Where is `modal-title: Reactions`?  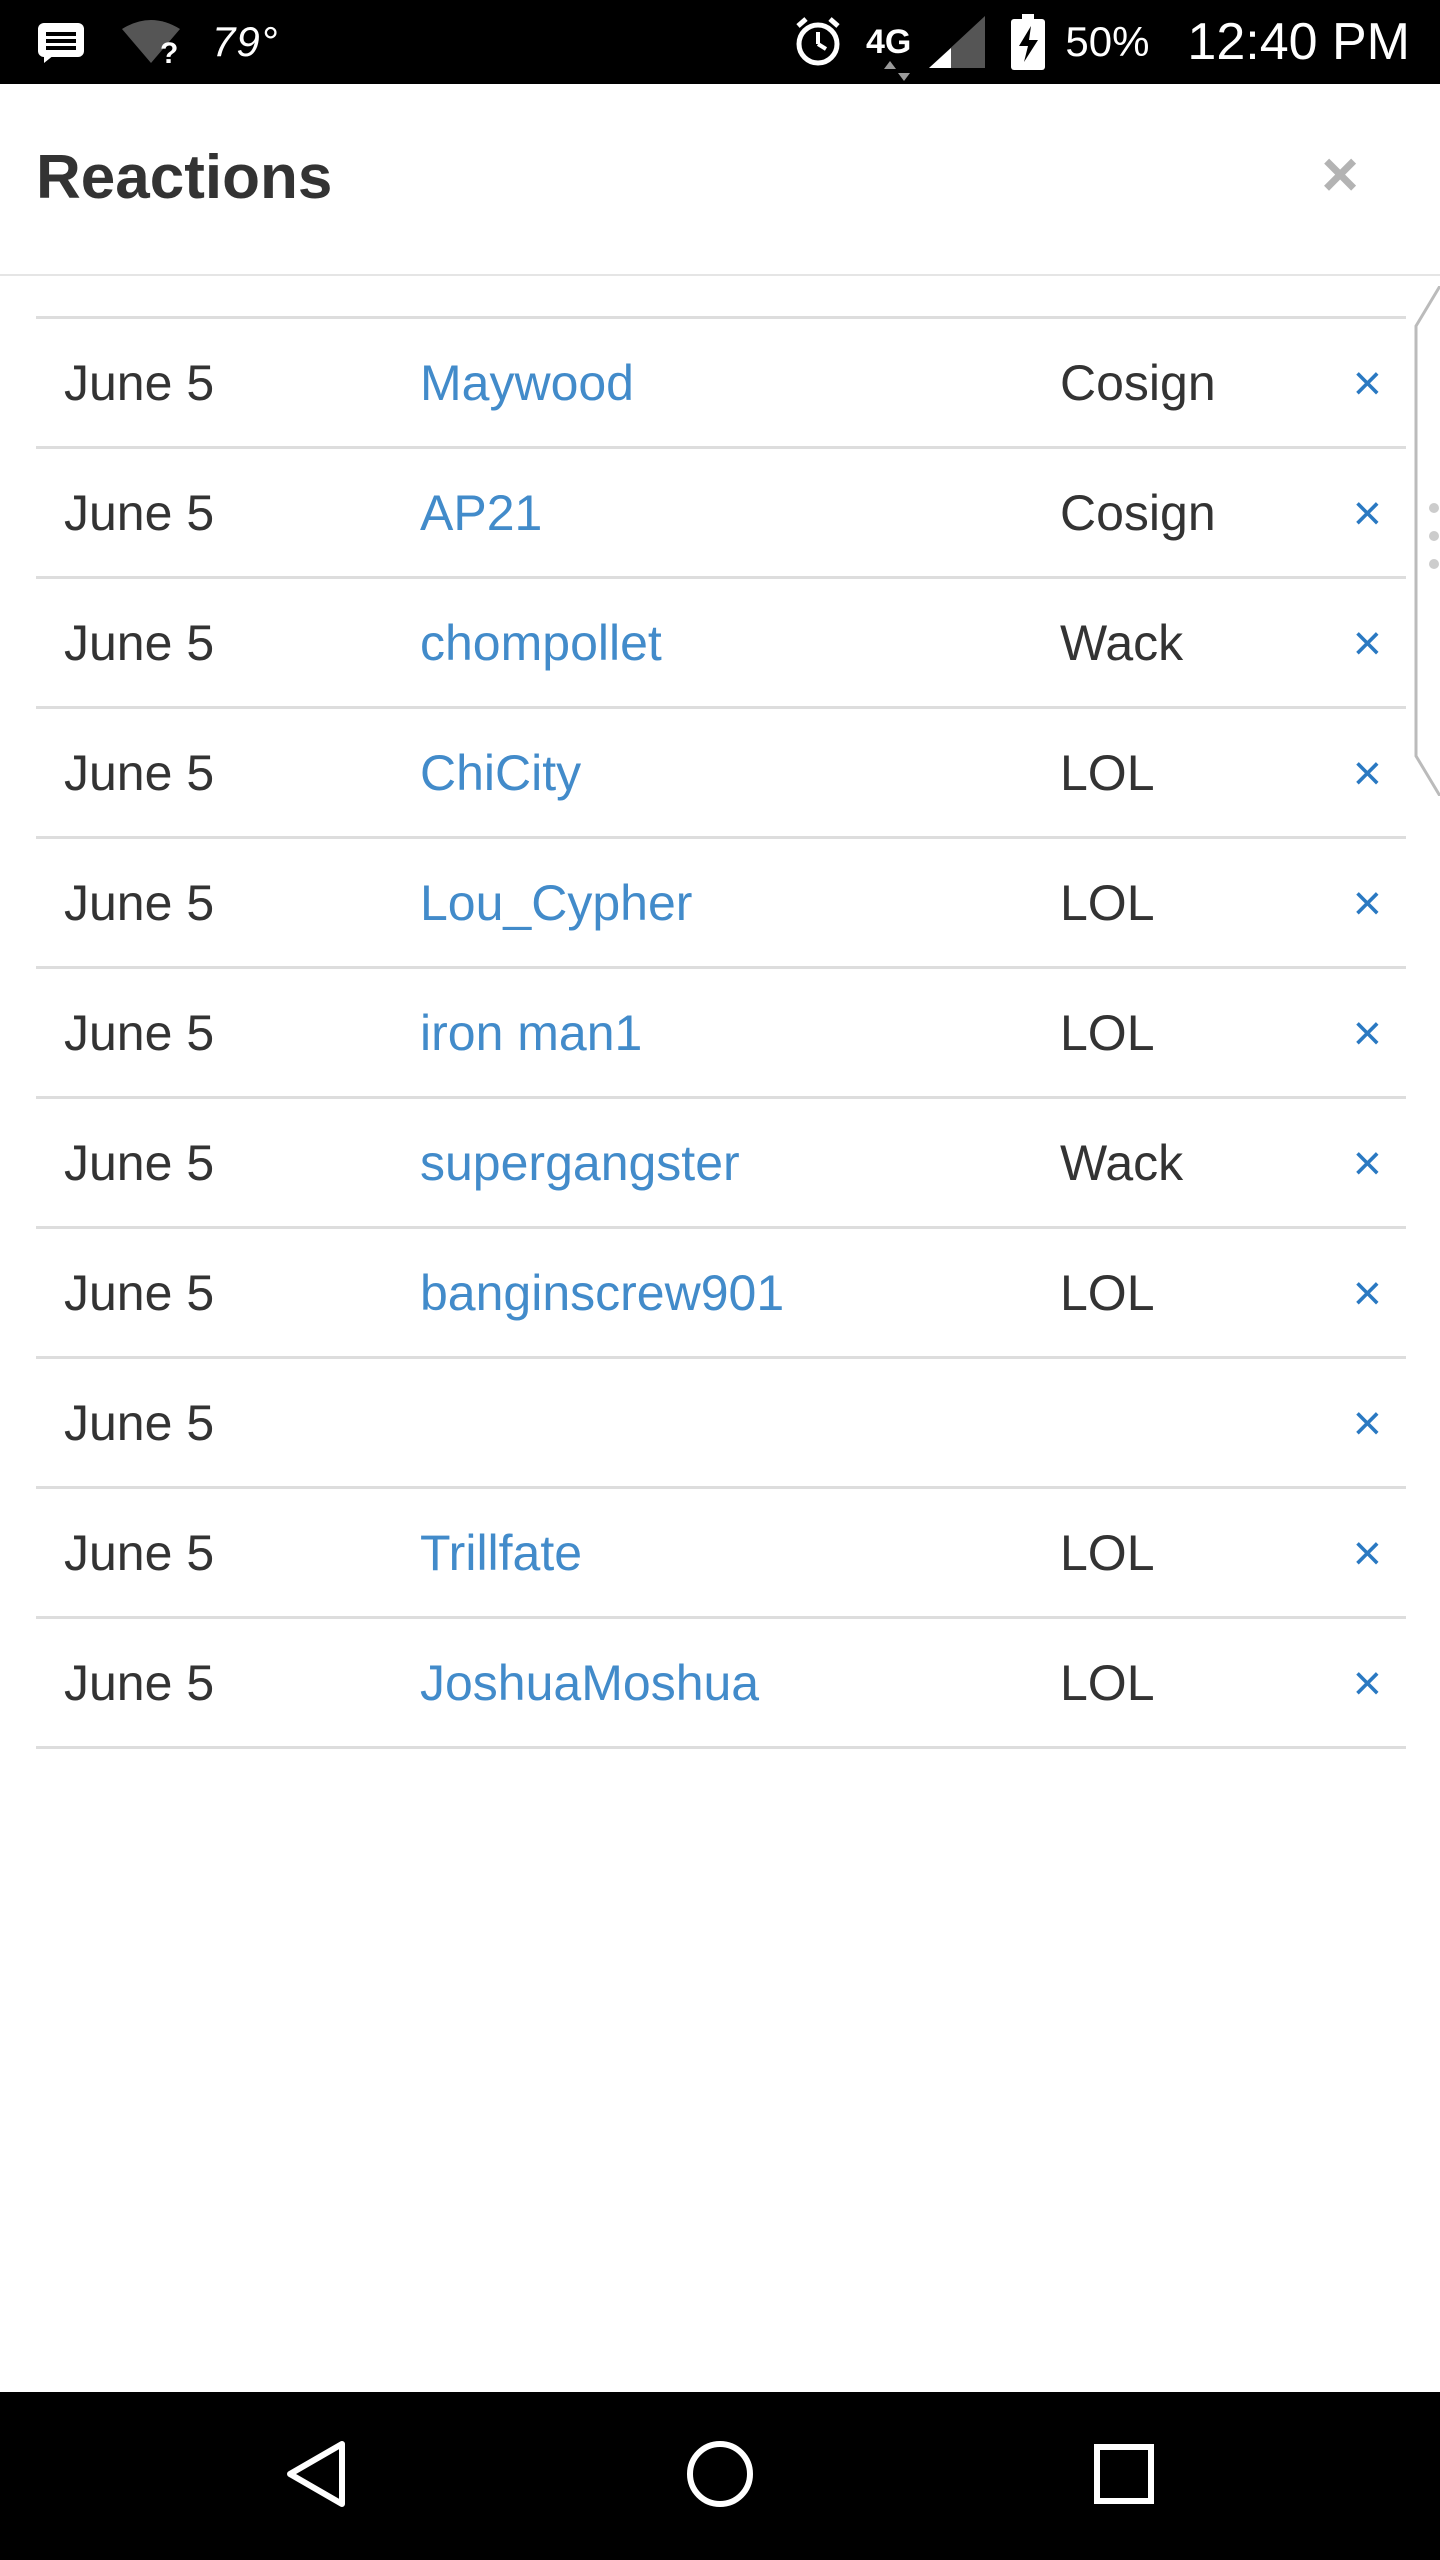
modal-title: Reactions is located at coordinates (184, 177).